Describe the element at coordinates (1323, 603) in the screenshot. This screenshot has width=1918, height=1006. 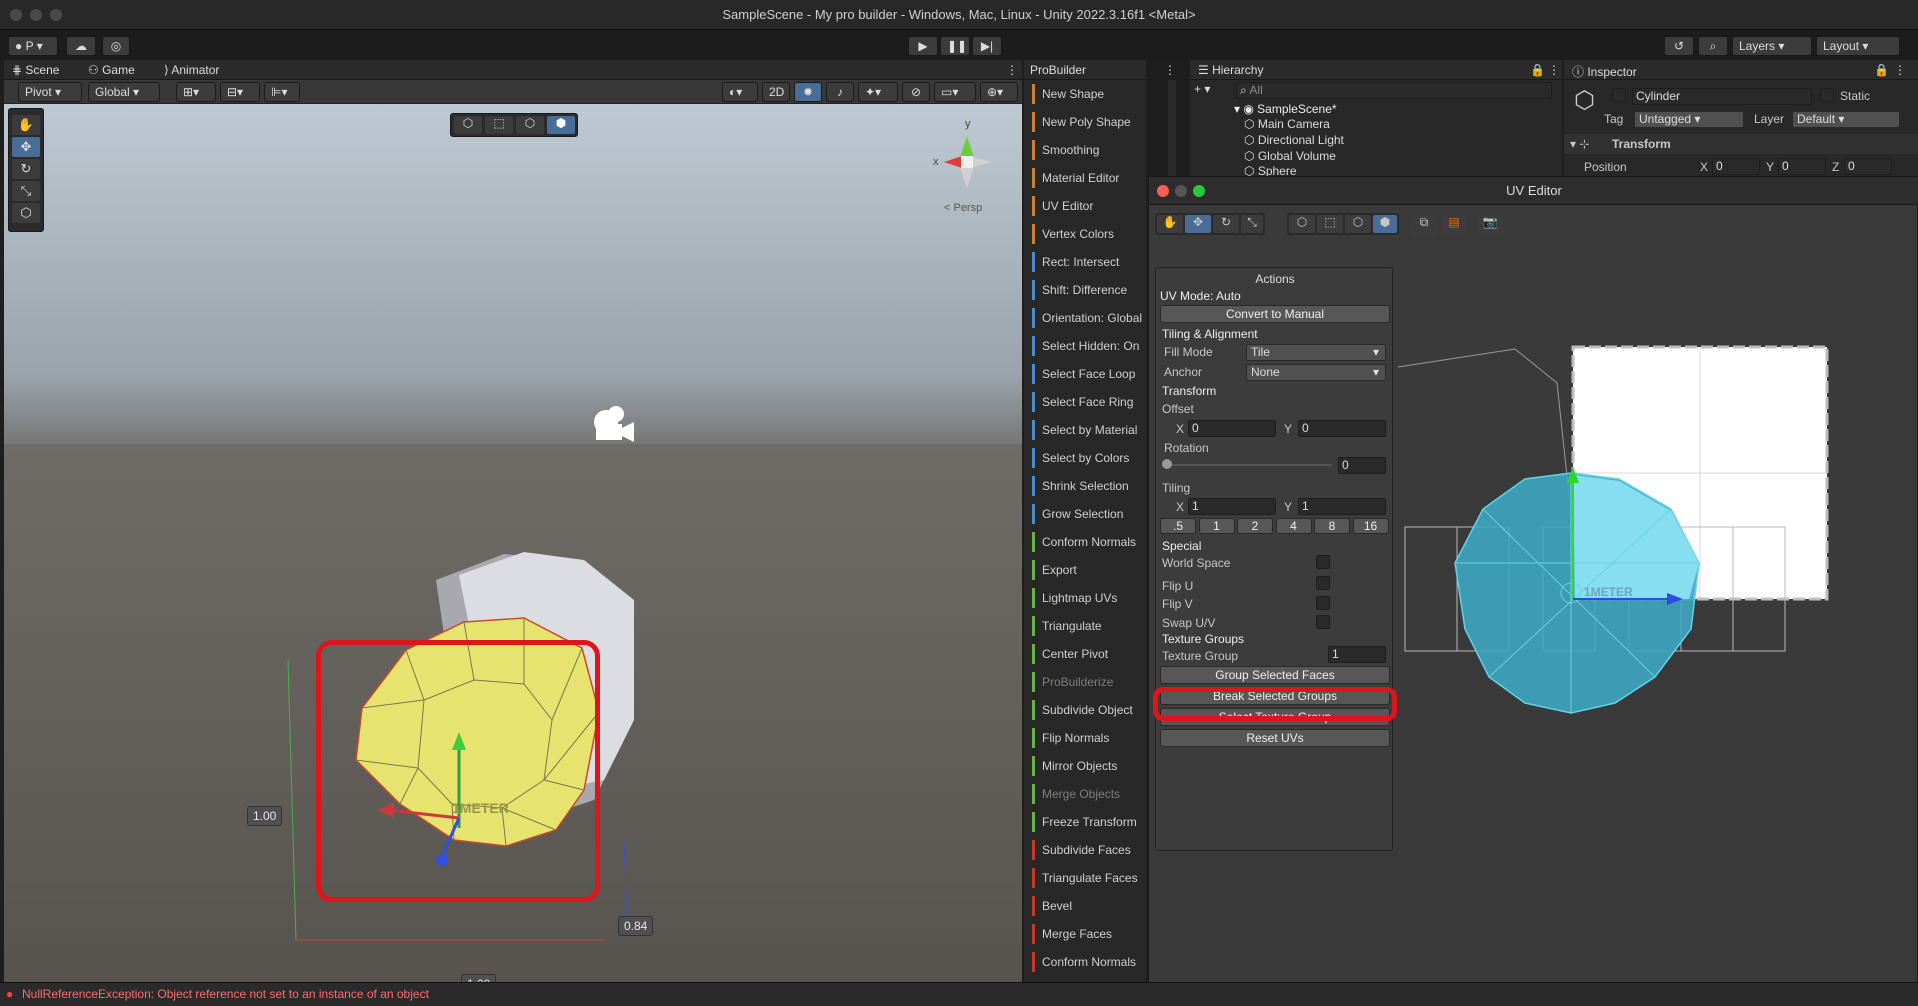
I see `flip-v-checkbox` at that location.